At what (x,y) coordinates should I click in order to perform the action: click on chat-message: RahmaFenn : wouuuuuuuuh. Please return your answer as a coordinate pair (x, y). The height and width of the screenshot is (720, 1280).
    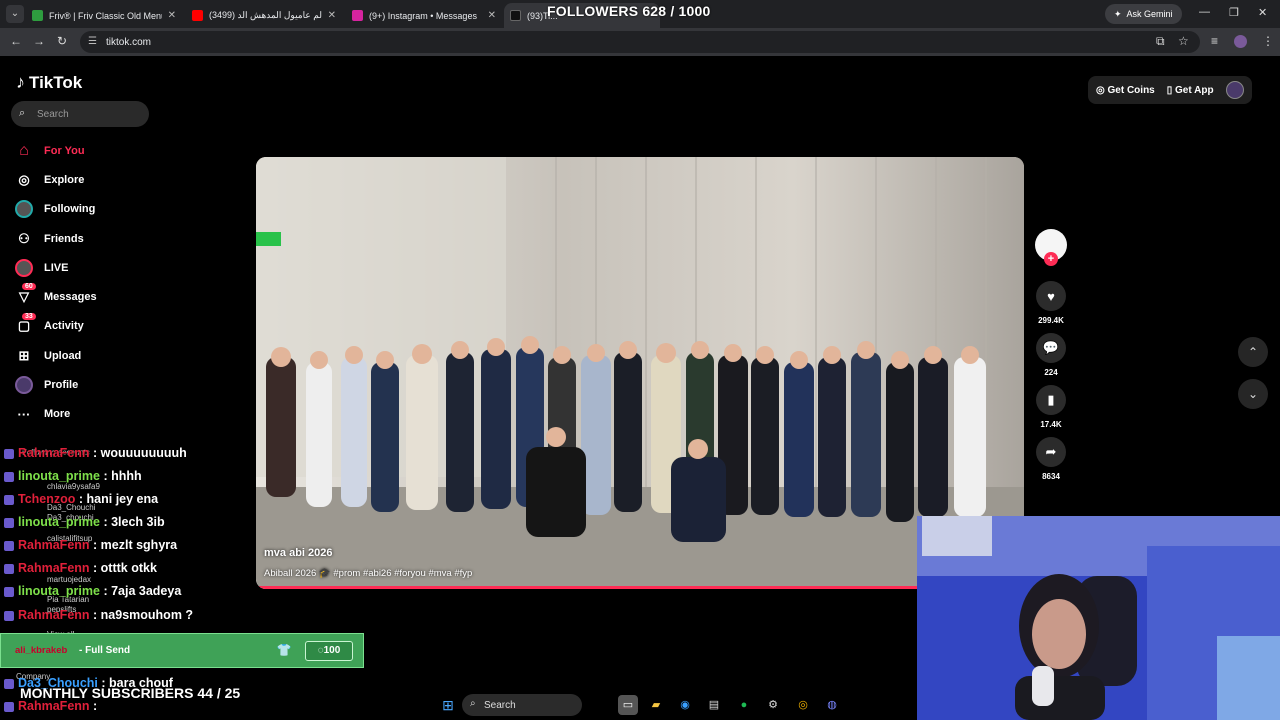
    Looking at the image, I should click on (95, 453).